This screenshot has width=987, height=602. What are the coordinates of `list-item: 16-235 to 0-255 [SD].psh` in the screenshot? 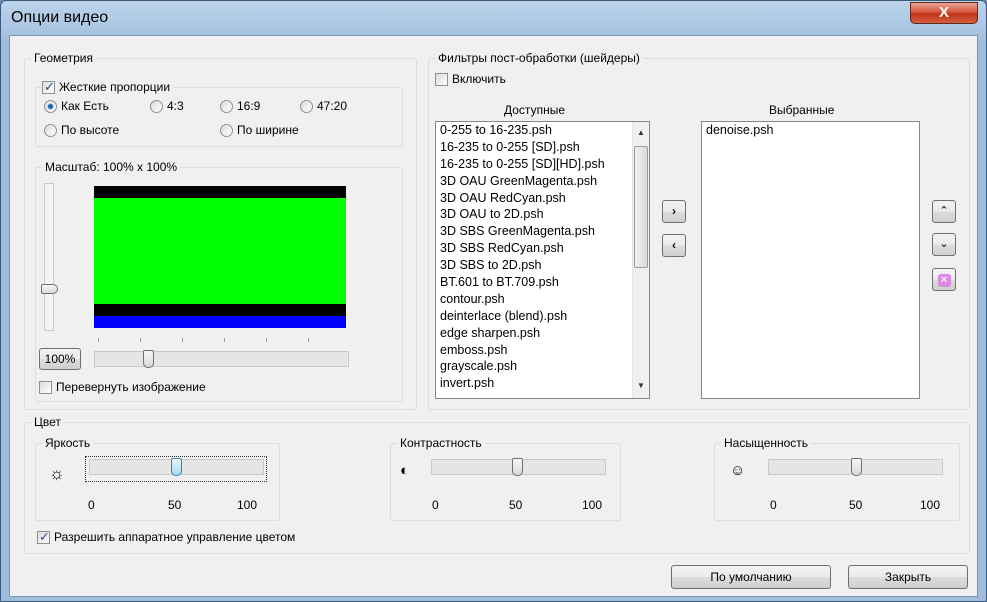 It's located at (542, 147).